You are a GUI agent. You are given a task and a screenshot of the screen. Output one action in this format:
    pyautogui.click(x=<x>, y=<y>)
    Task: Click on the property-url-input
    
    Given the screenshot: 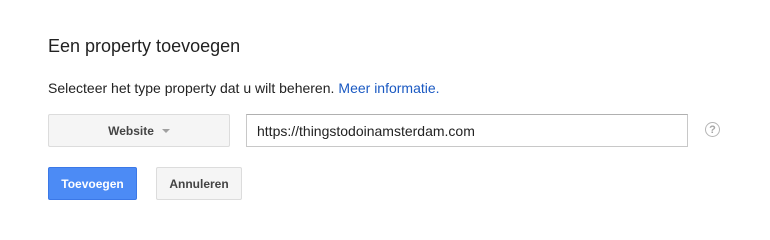 What is the action you would take?
    pyautogui.click(x=467, y=130)
    